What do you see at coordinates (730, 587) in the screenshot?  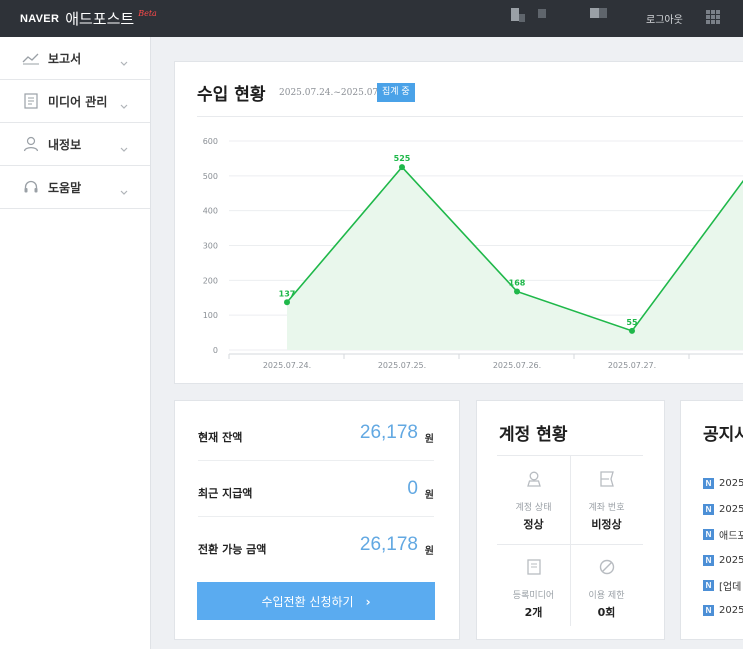 I see `notice-text: [업데` at bounding box center [730, 587].